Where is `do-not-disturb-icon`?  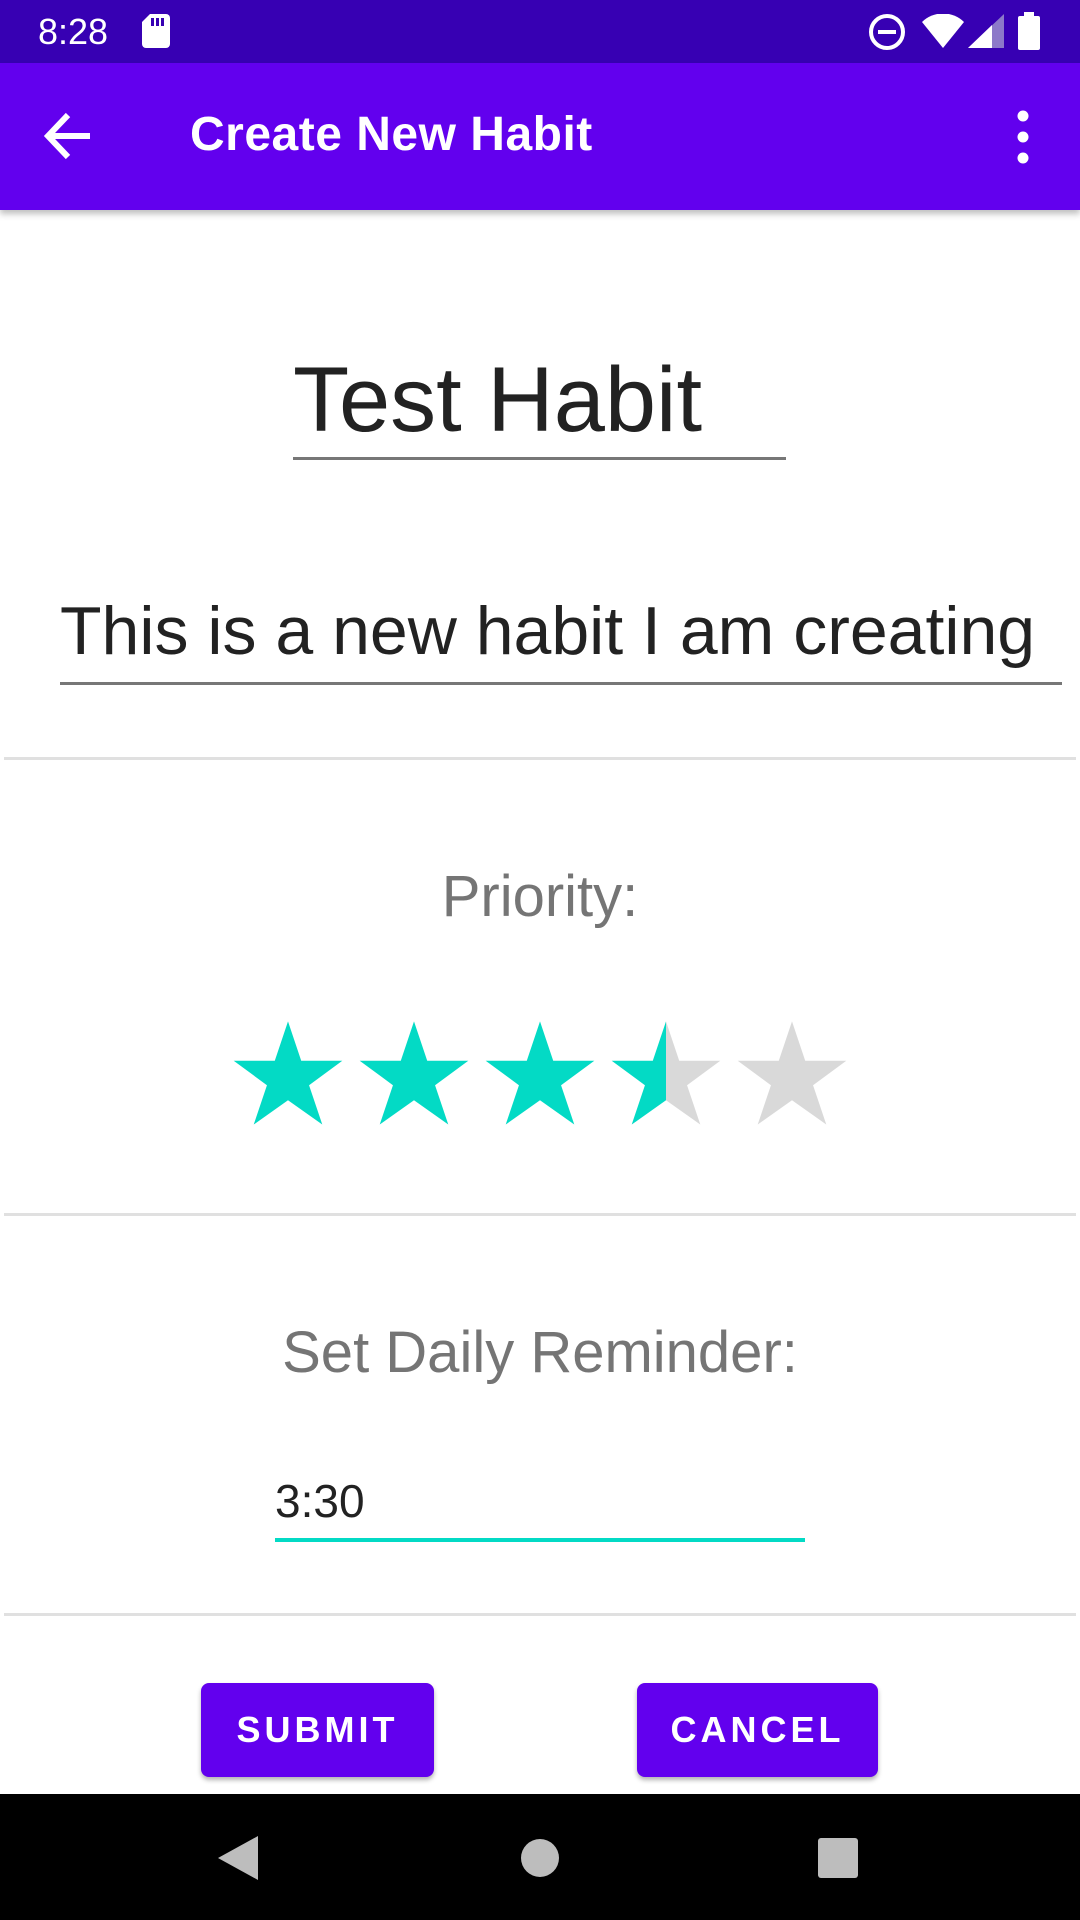
do-not-disturb-icon is located at coordinates (887, 34).